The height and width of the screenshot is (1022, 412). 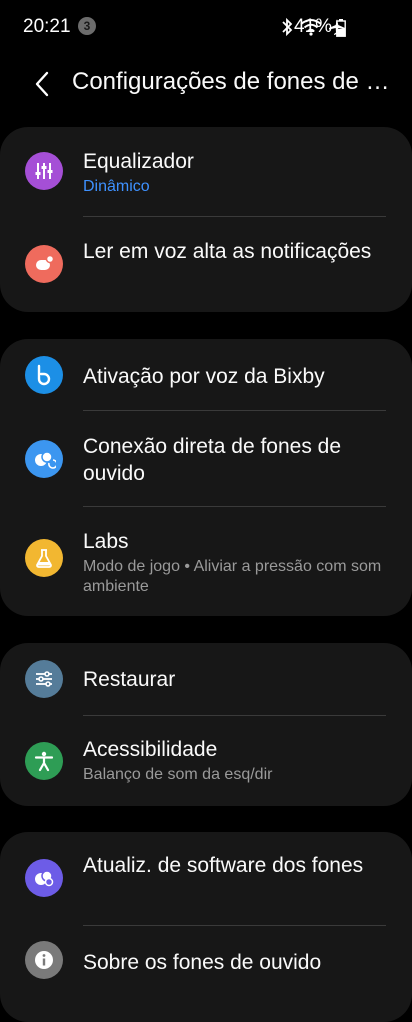 What do you see at coordinates (44, 375) in the screenshot?
I see `bixby-icon` at bounding box center [44, 375].